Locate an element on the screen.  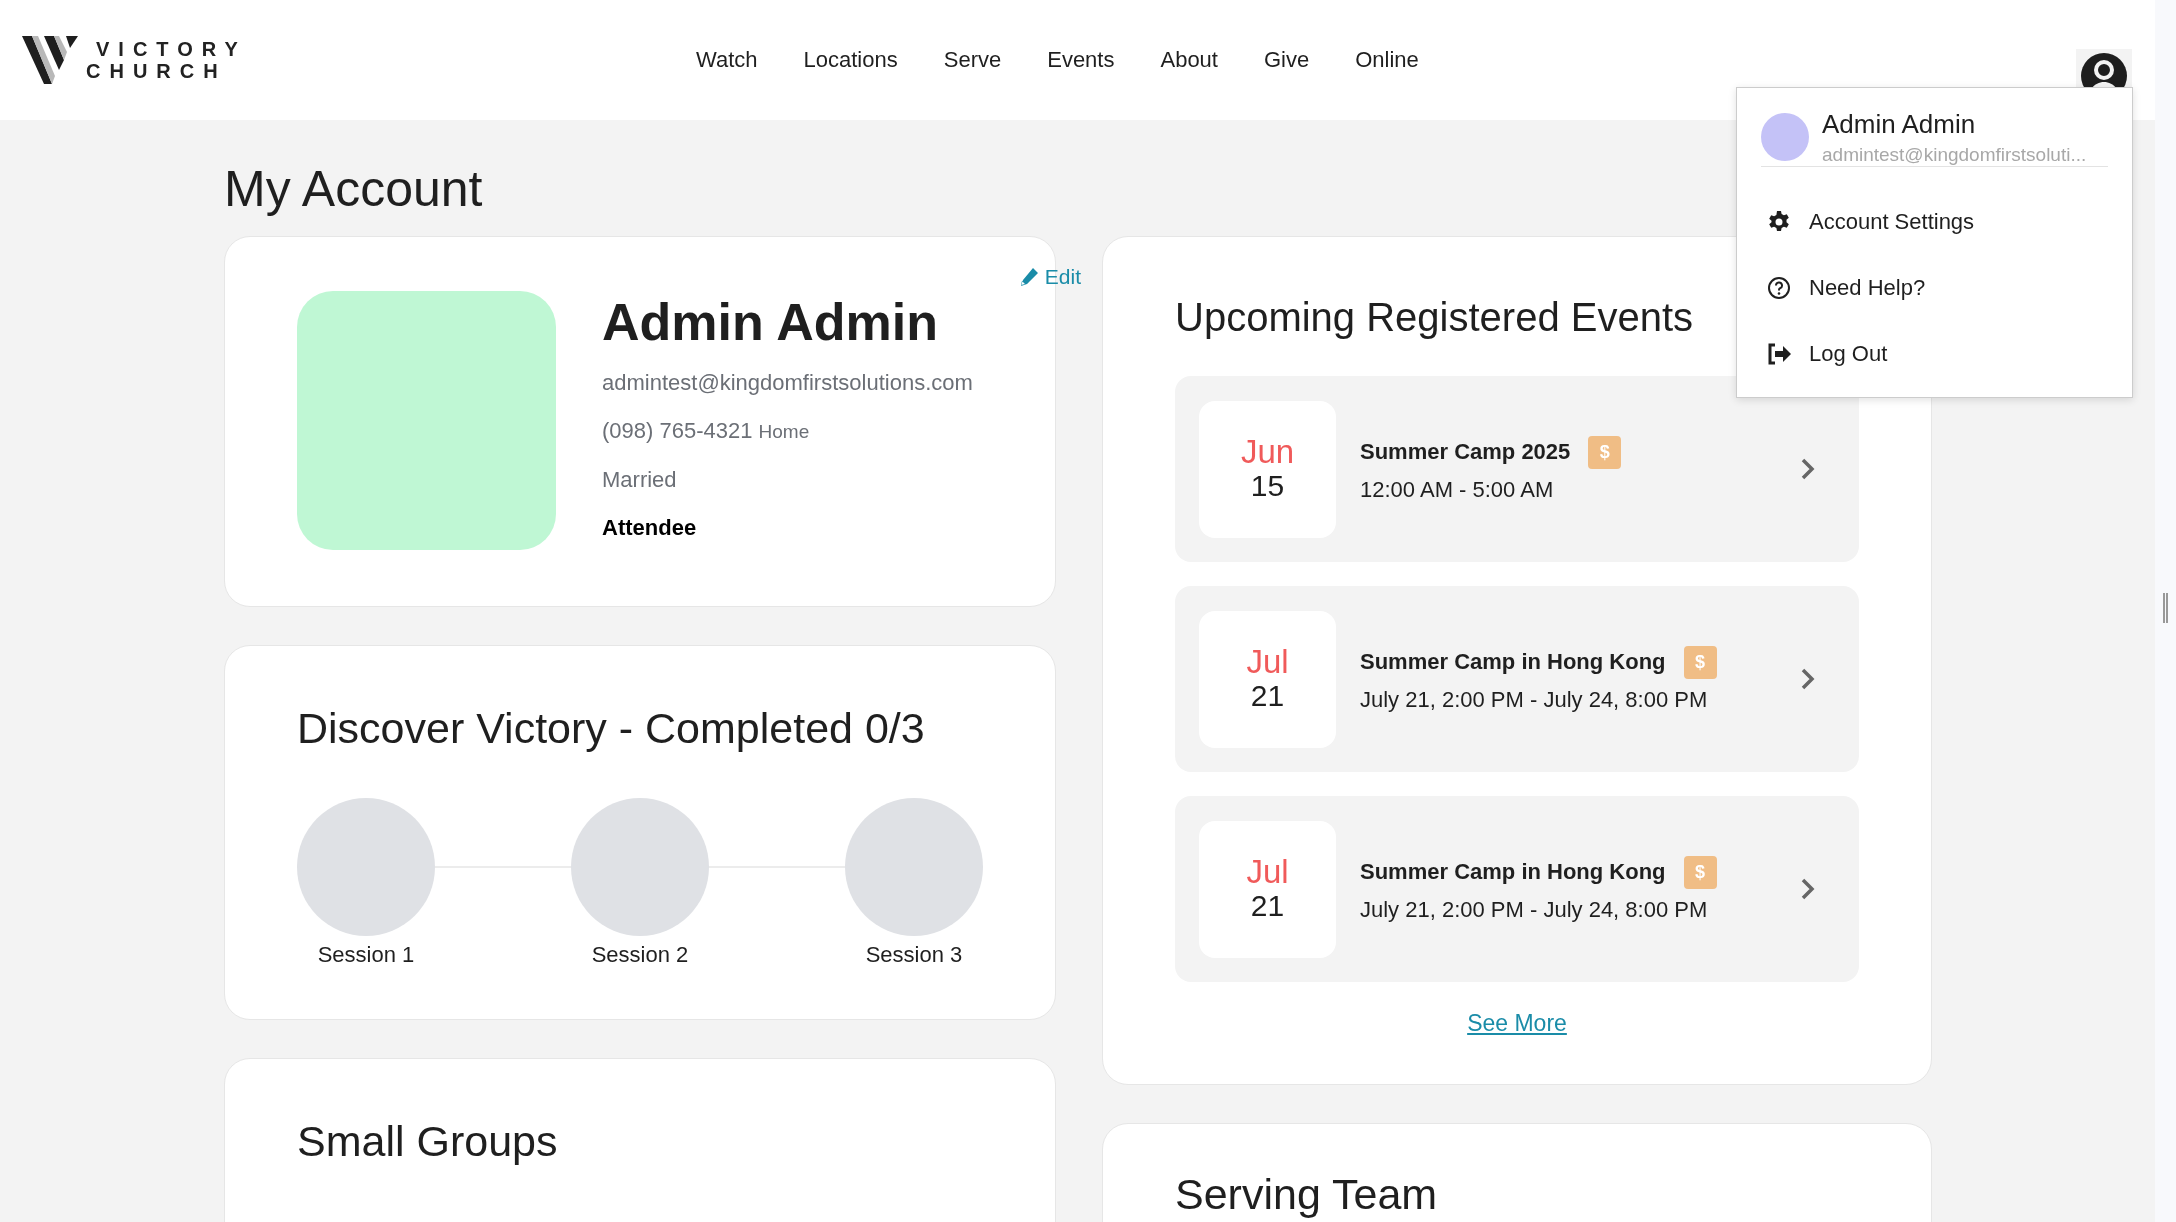
nav-link: Serve is located at coordinates (972, 60).